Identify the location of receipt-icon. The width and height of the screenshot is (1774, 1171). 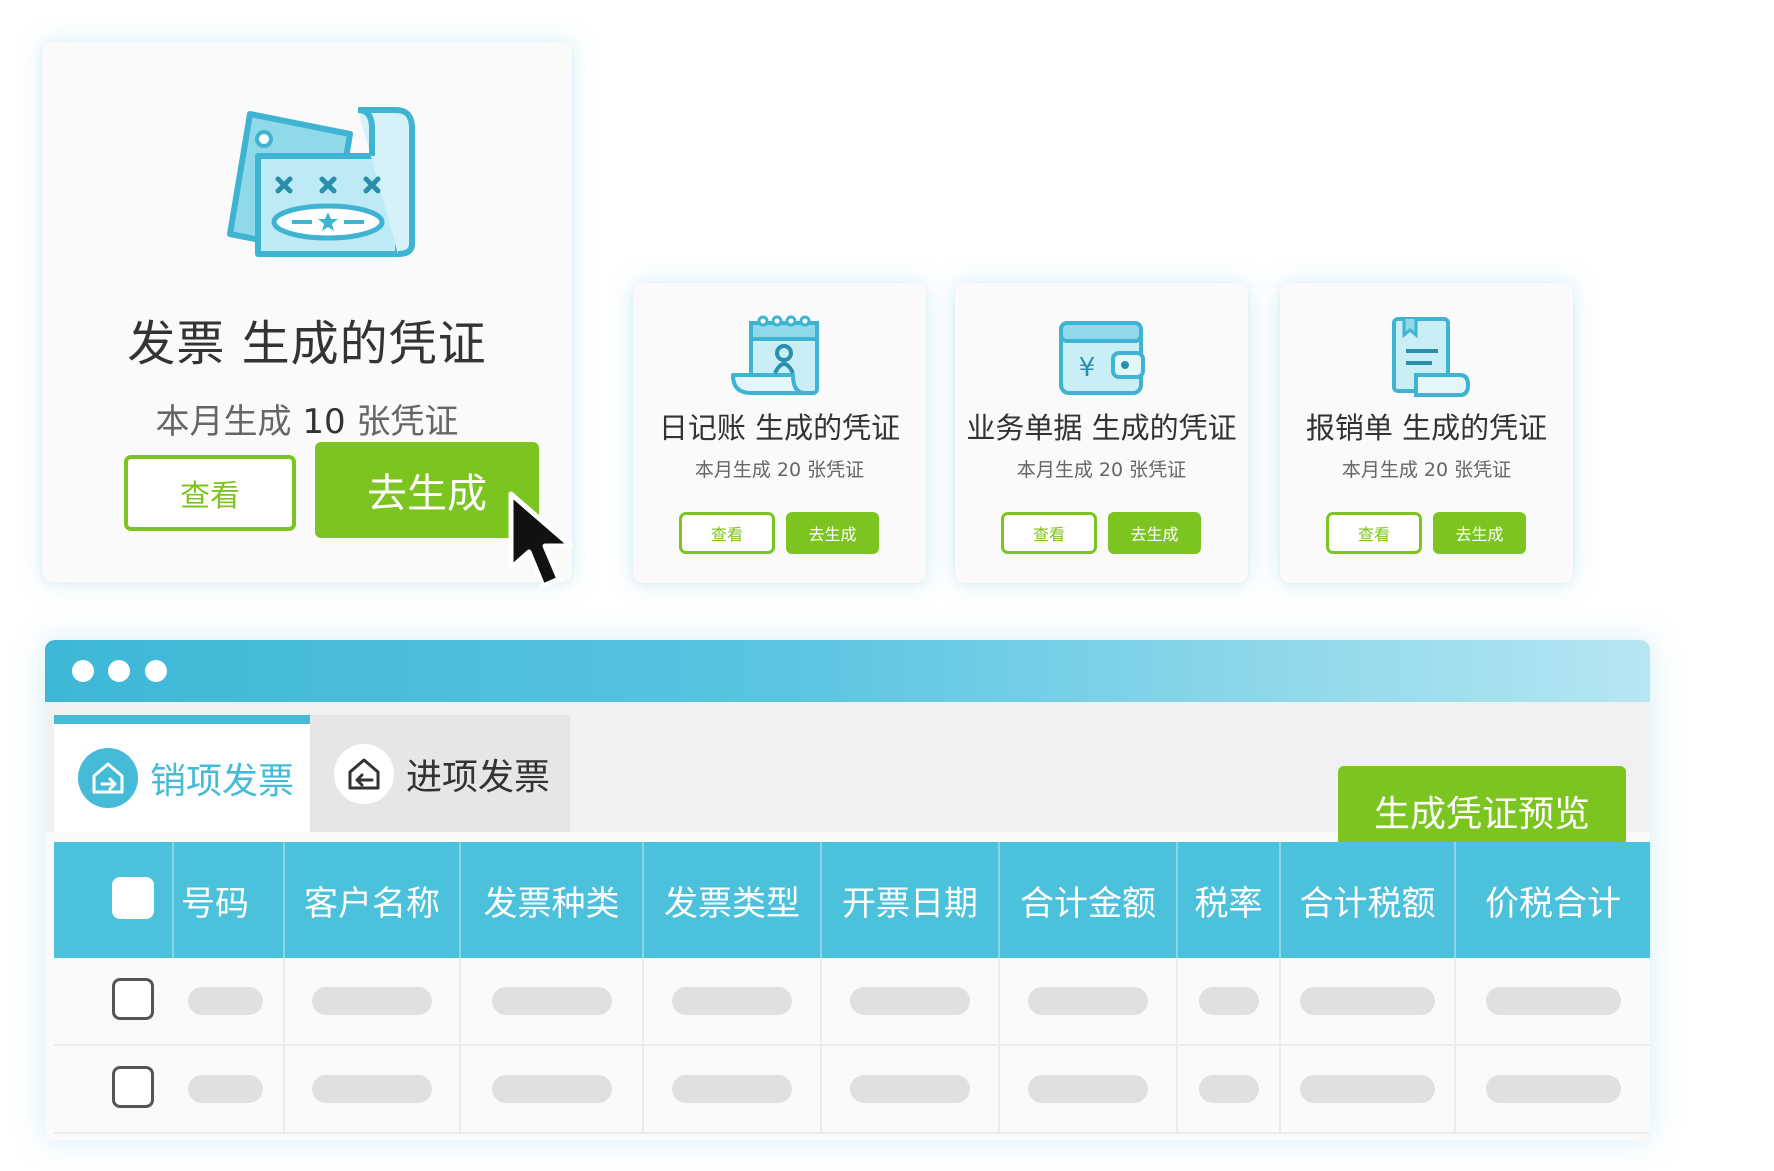
(1431, 357).